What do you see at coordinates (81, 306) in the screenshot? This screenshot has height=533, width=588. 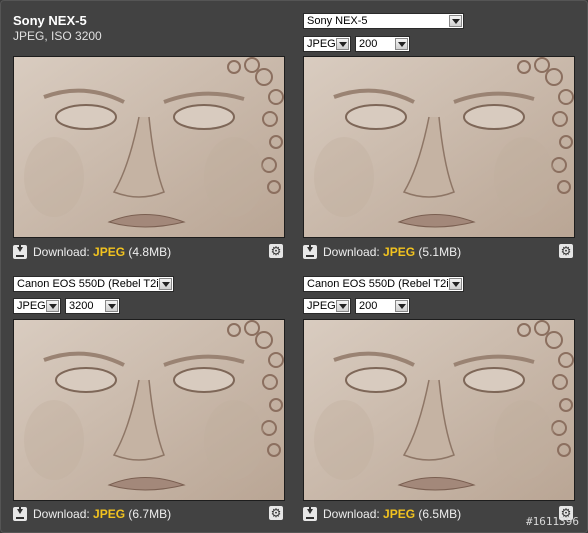 I see `iso-select-value: 3200` at bounding box center [81, 306].